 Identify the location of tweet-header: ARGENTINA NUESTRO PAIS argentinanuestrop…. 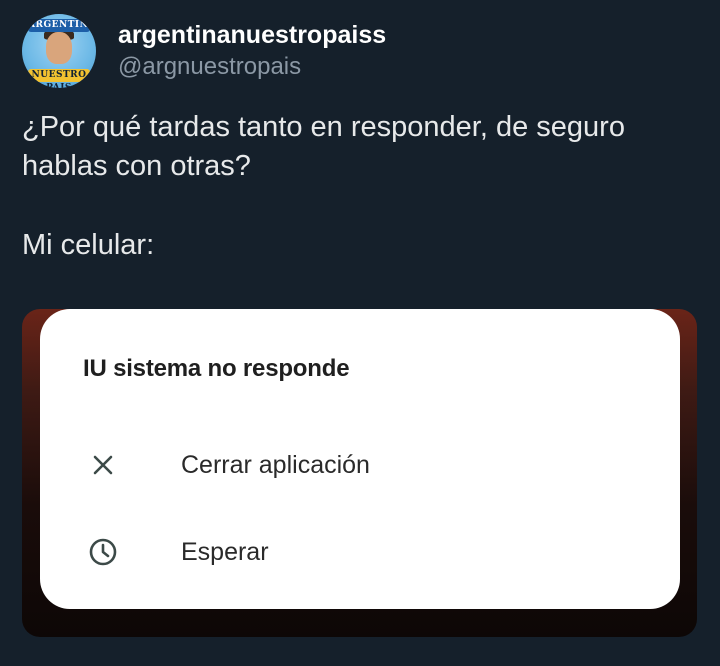
(204, 51).